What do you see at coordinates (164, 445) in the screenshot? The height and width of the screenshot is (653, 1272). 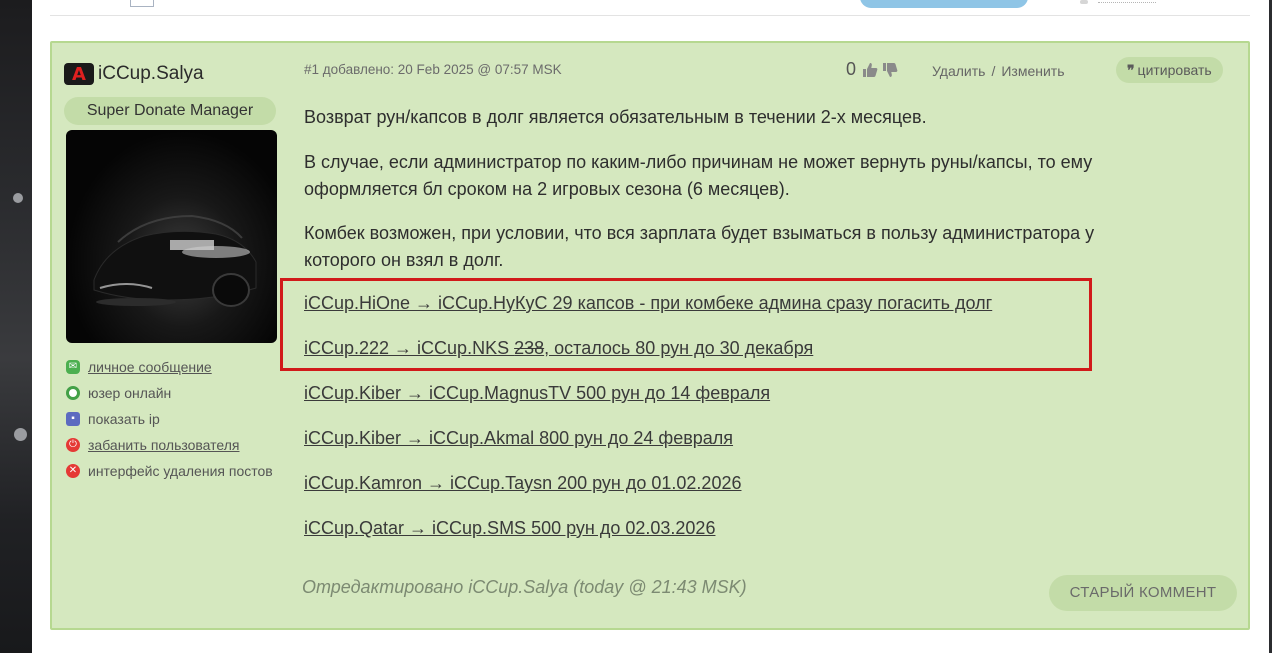 I see `ban-user-link: забанить пользователя` at bounding box center [164, 445].